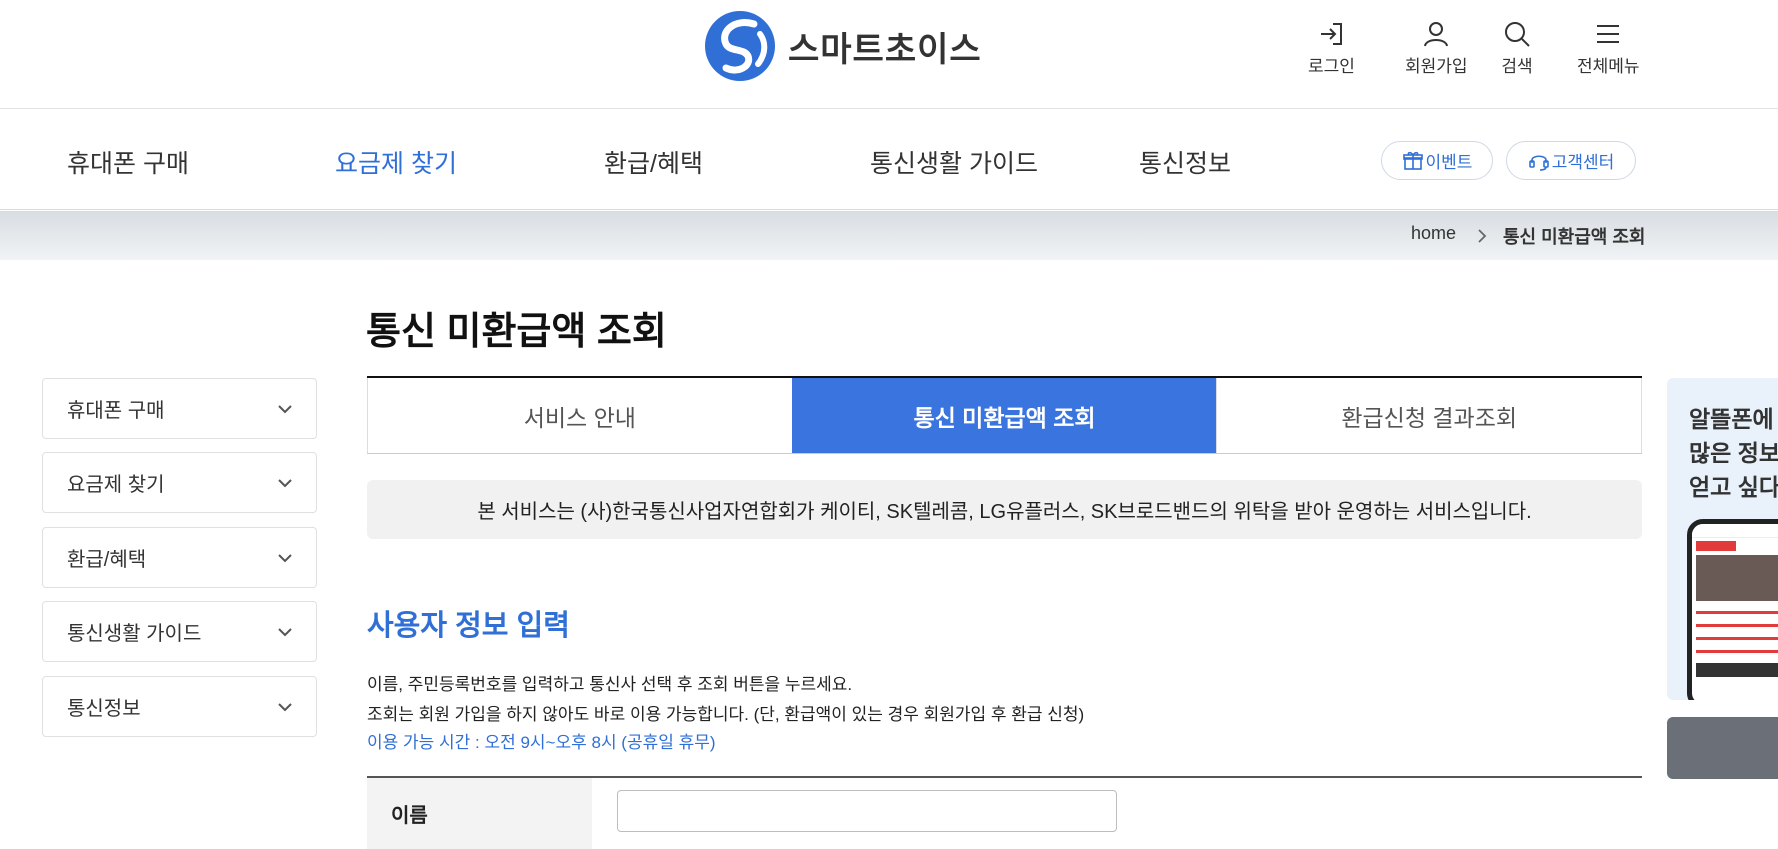 The width and height of the screenshot is (1778, 849). Describe the element at coordinates (1482, 236) in the screenshot. I see `chevron-right-icon` at that location.